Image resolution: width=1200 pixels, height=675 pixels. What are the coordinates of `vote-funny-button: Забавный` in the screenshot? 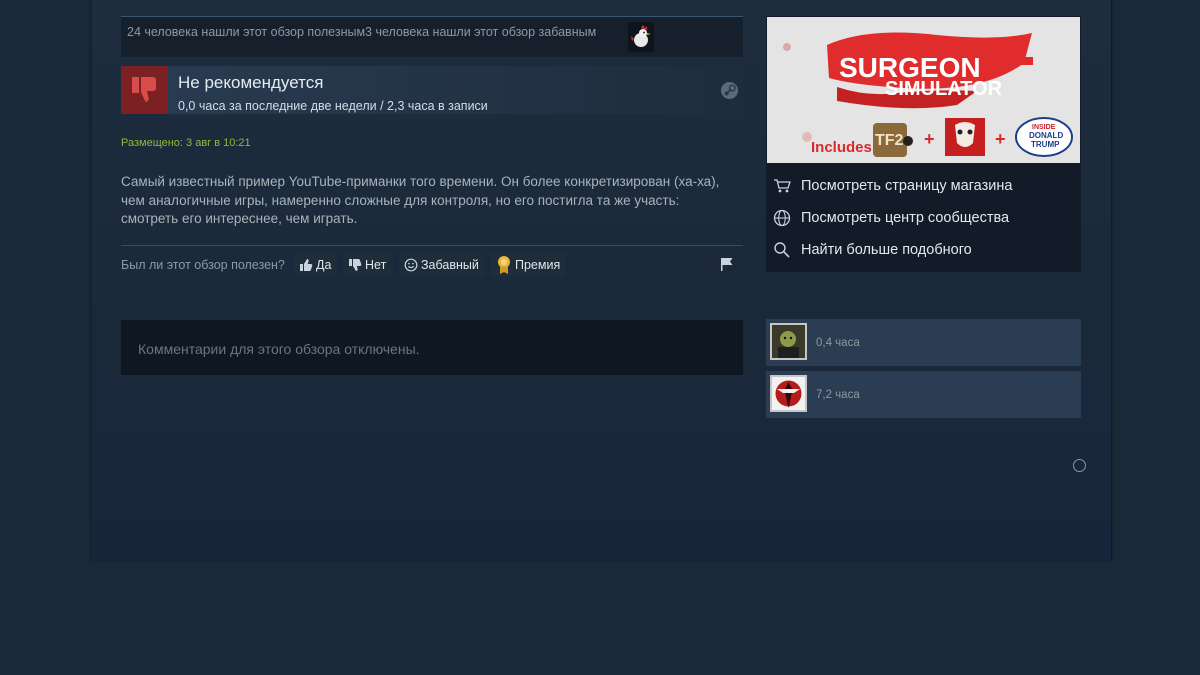 It's located at (441, 265).